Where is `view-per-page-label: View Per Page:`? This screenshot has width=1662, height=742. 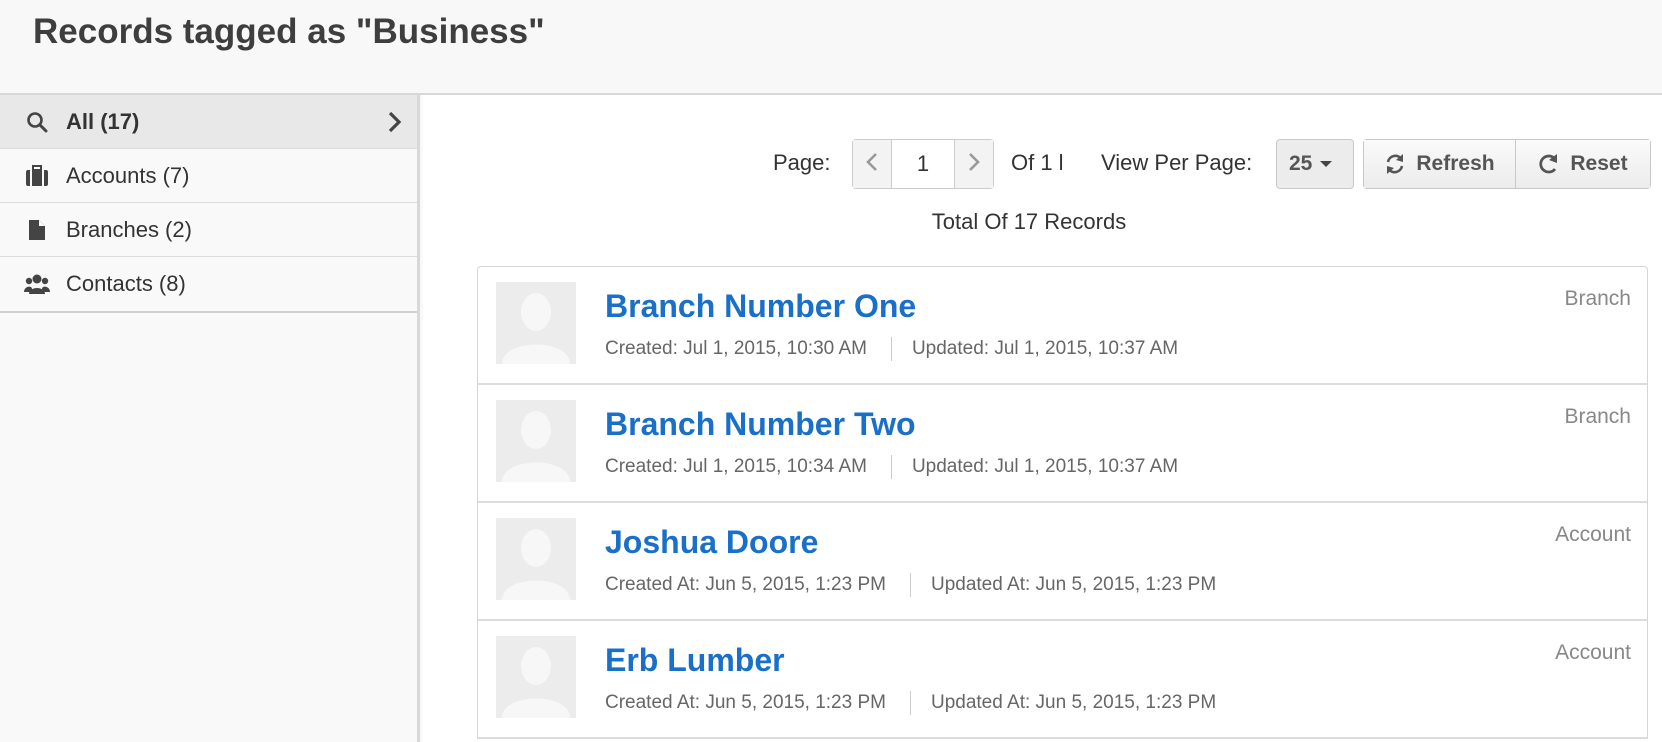 view-per-page-label: View Per Page: is located at coordinates (1177, 162).